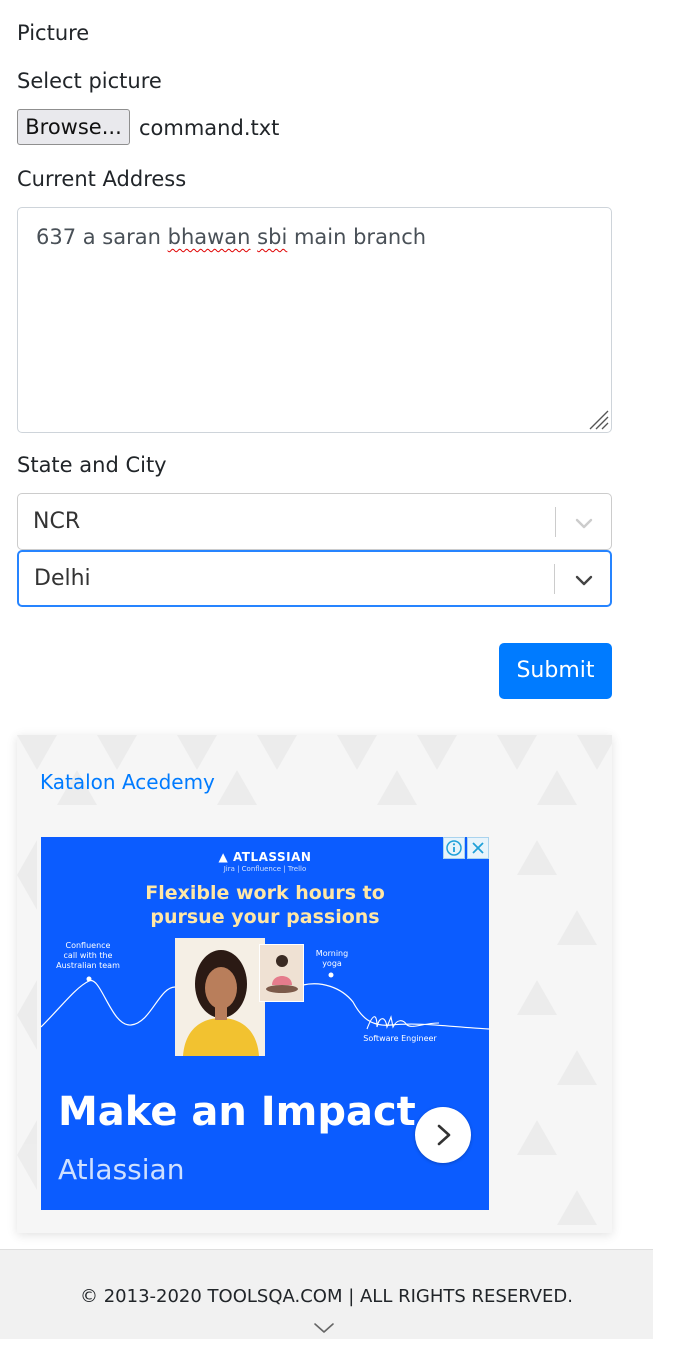 The height and width of the screenshot is (1363, 679). Describe the element at coordinates (209, 237) in the screenshot. I see `address-misspelled-word: bhawan` at that location.